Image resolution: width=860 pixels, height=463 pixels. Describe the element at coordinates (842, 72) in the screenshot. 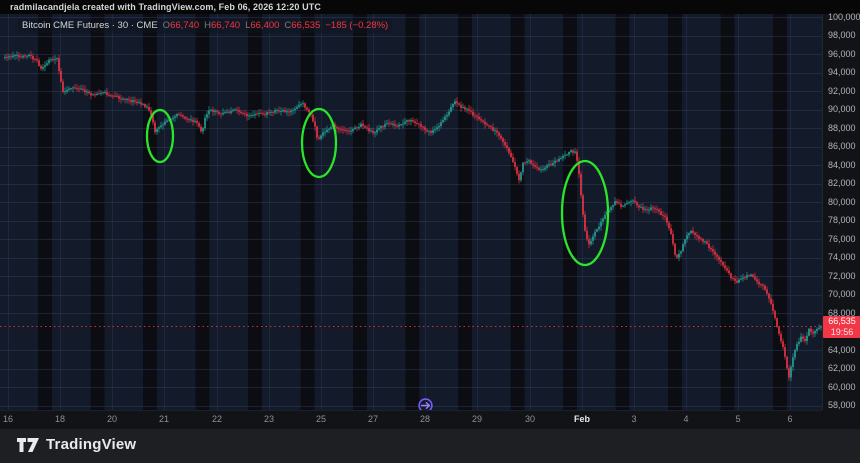

I see `price-axis-label: 94,000` at that location.